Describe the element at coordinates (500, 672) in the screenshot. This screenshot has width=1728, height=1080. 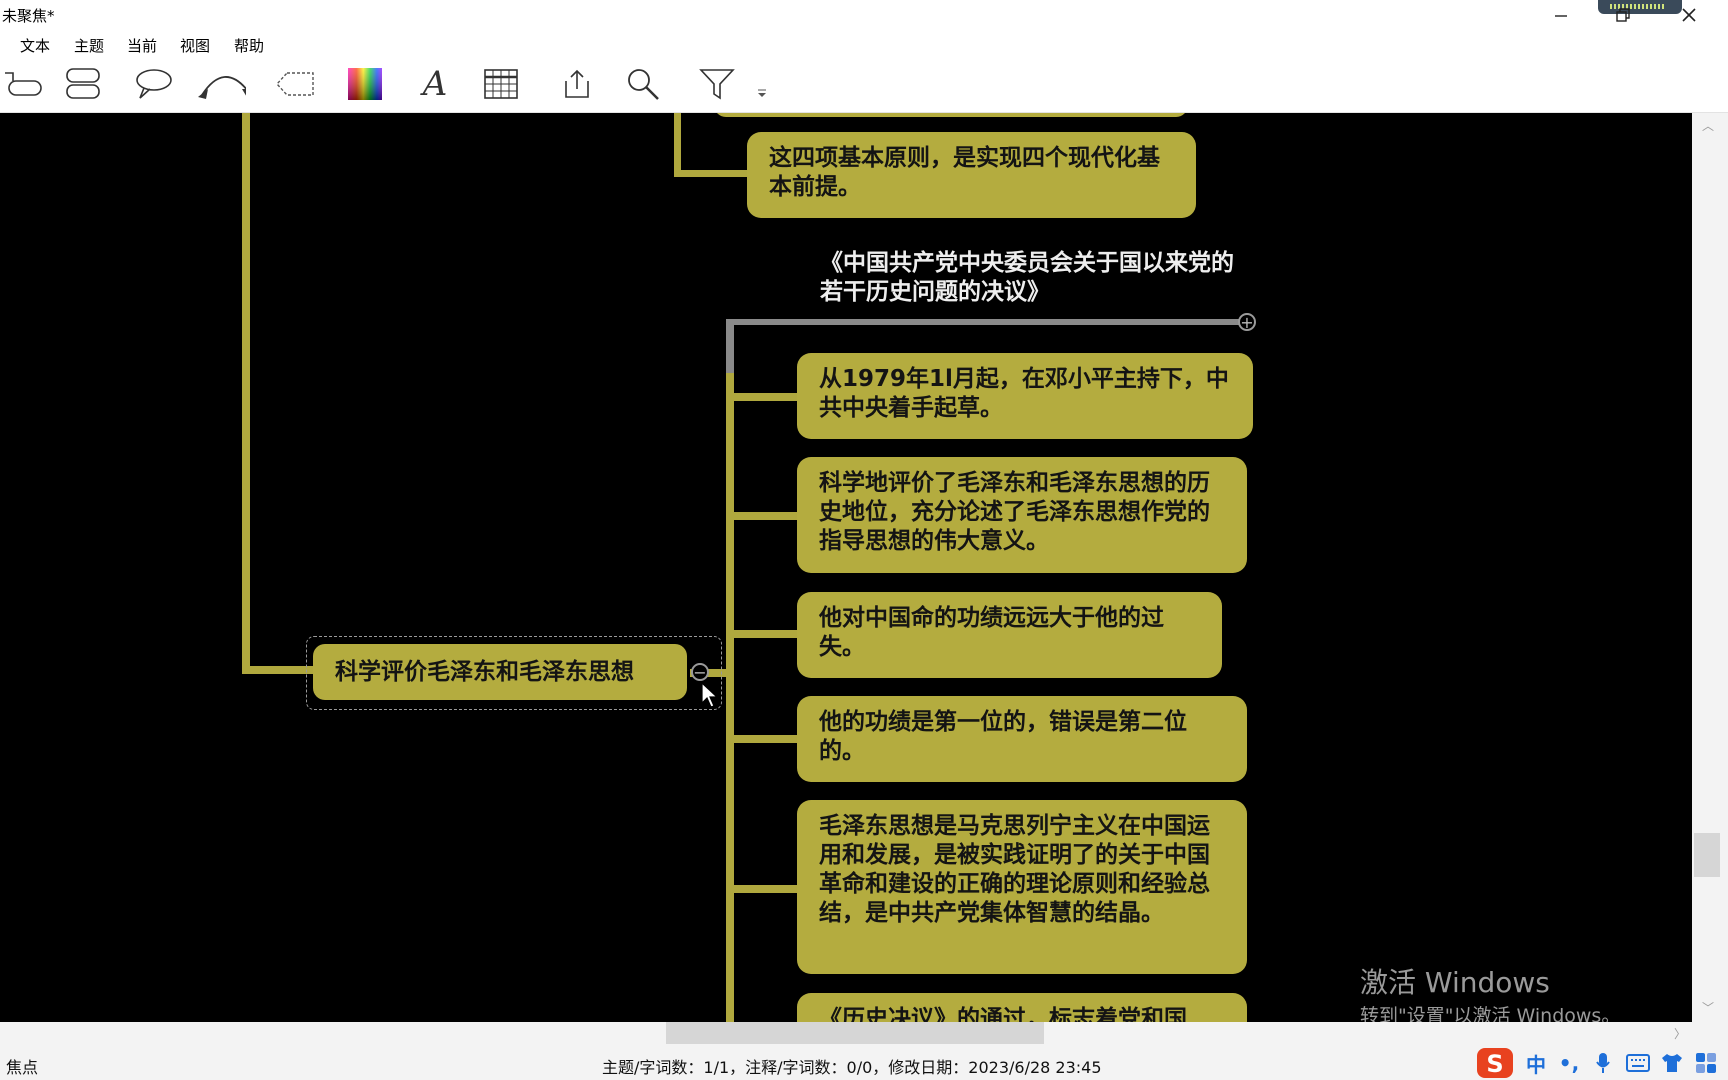
I see `central-topic-node: 科学评价毛泽东和毛泽东思想` at that location.